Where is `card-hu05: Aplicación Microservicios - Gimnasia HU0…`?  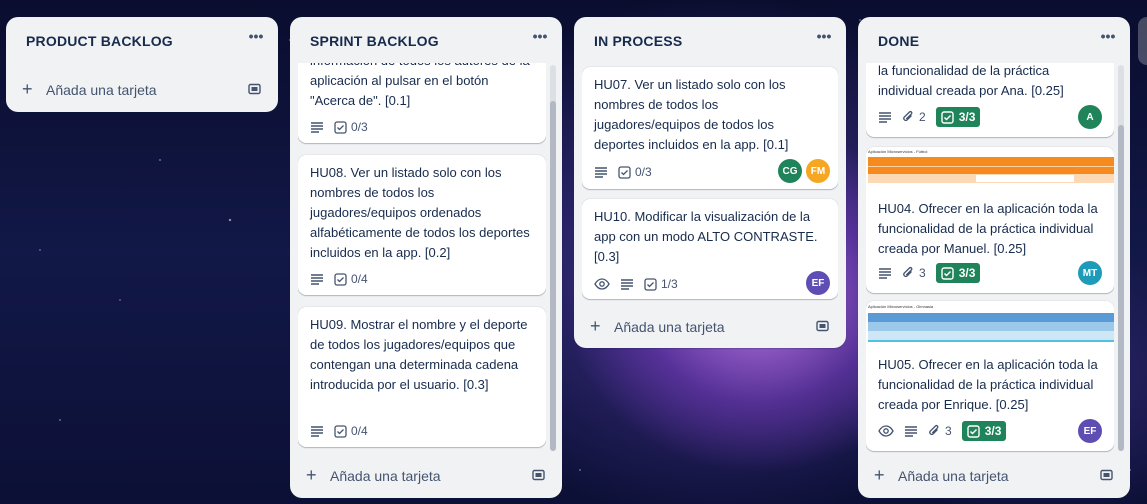
card-hu05: Aplicación Microservicios - Gimnasia HU0… is located at coordinates (990, 376).